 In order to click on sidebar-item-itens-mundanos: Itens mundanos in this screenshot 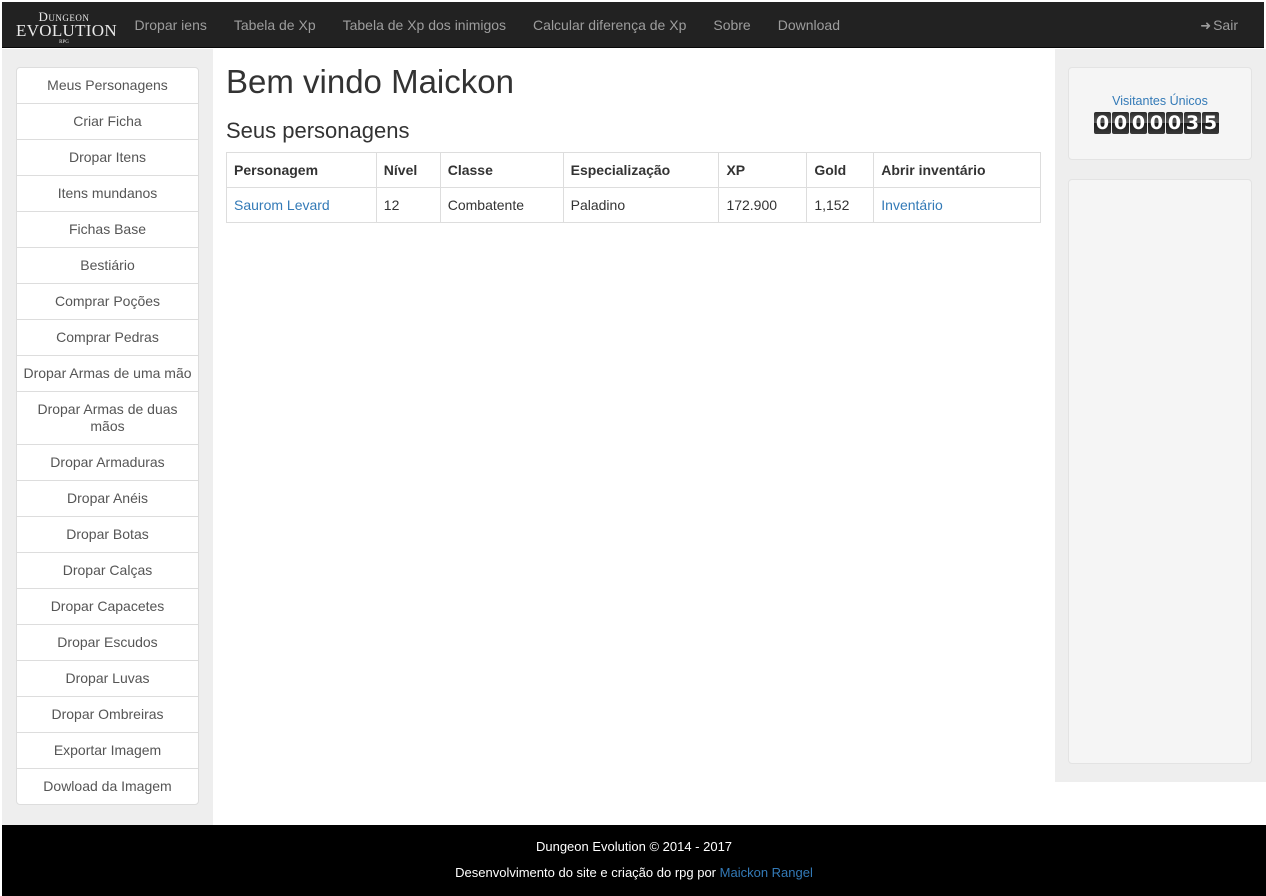, I will do `click(107, 193)`.